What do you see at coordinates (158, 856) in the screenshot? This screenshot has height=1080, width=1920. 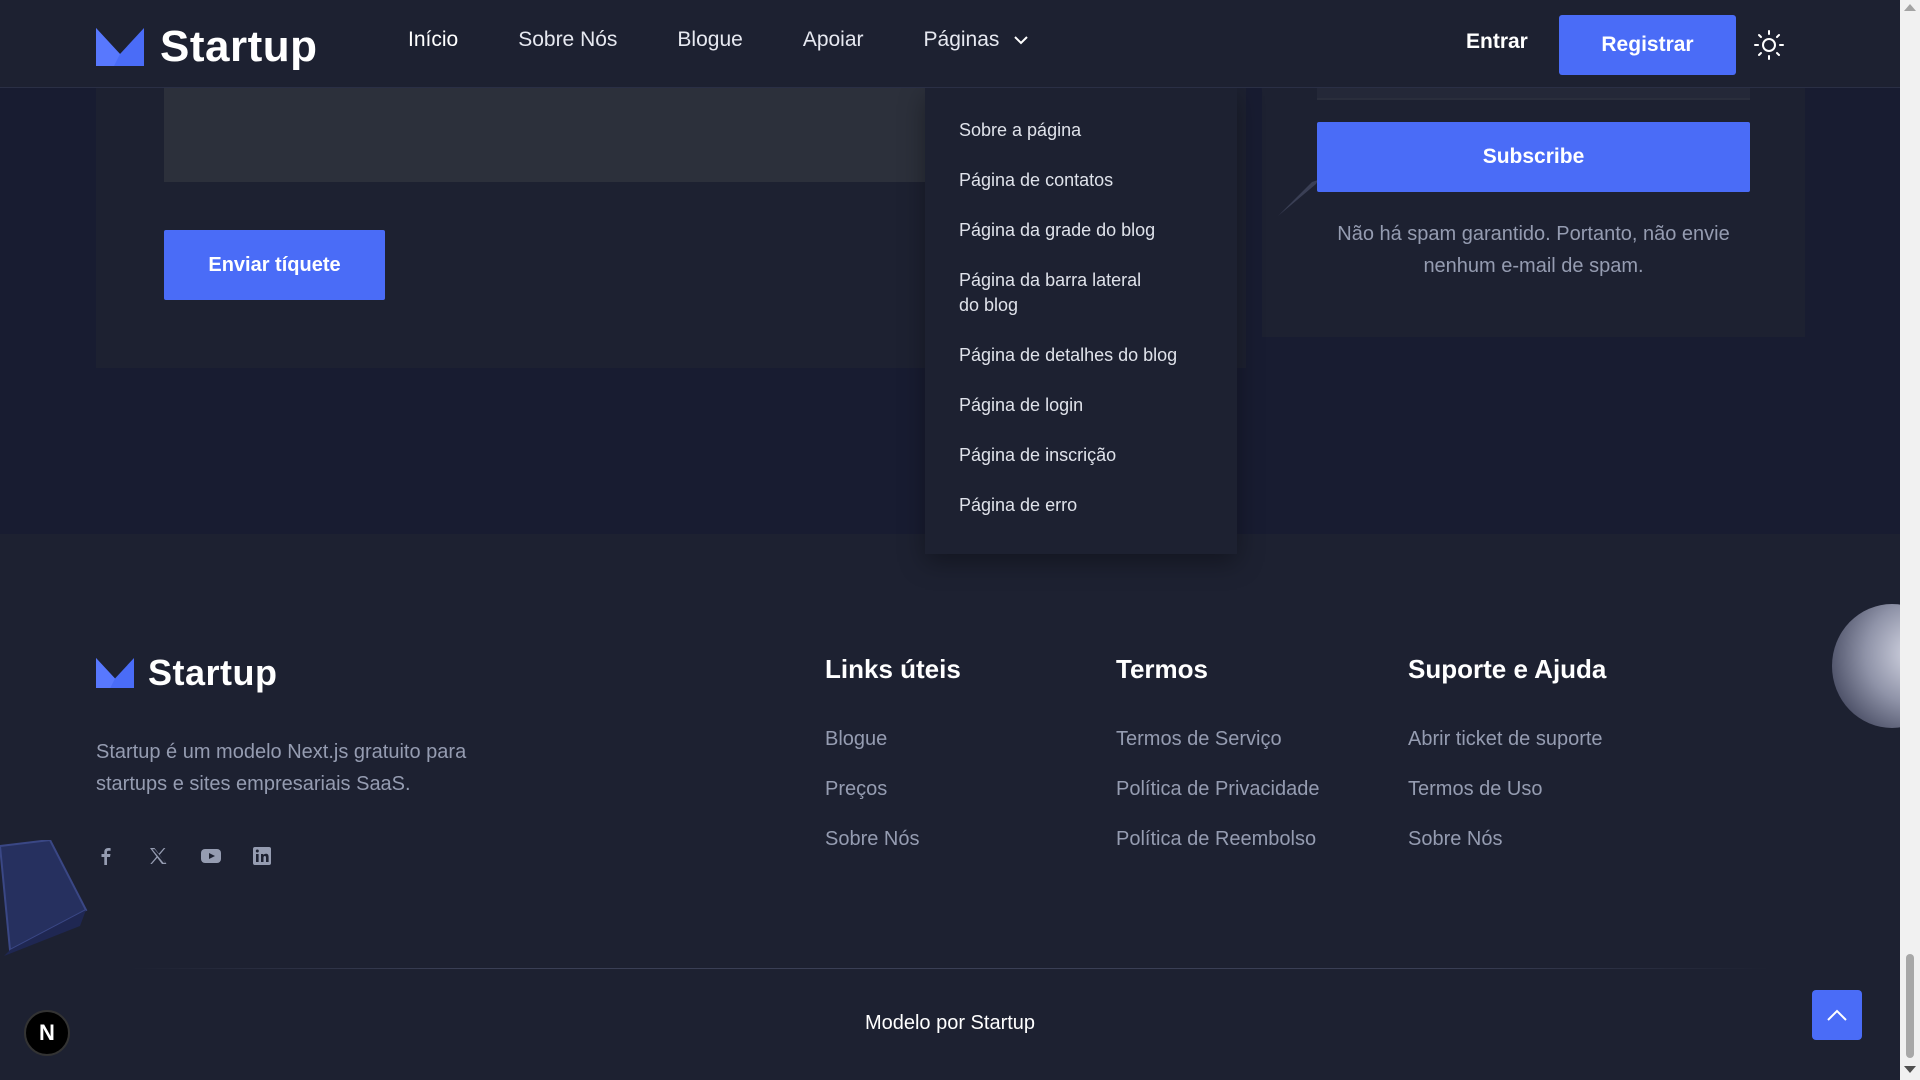 I see `x-icon` at bounding box center [158, 856].